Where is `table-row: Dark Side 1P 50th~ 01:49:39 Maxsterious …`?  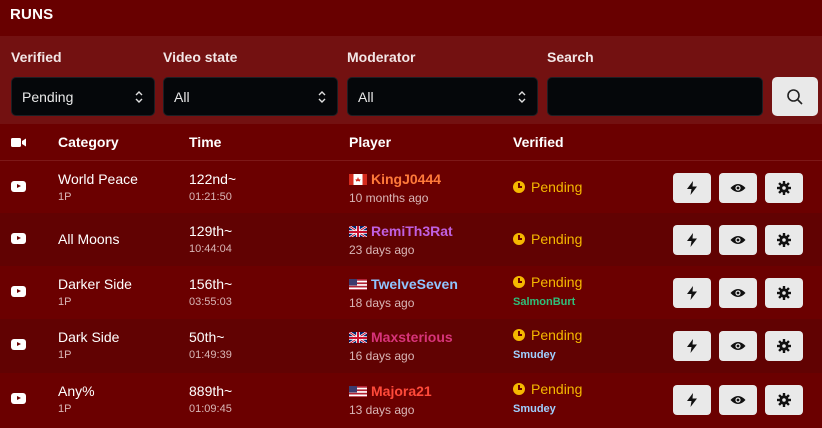 table-row: Dark Side 1P 50th~ 01:49:39 Maxsterious … is located at coordinates (411, 346).